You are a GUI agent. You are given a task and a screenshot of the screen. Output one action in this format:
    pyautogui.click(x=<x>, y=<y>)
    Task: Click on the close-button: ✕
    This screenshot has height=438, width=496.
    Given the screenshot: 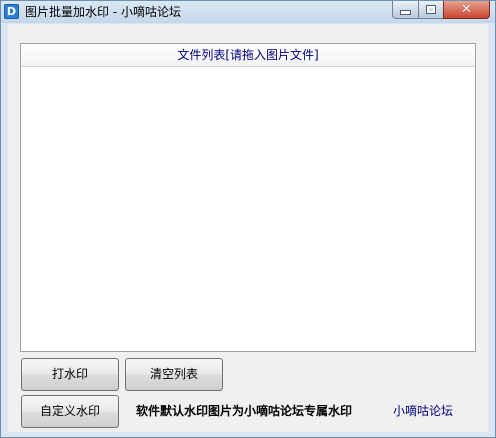 What is the action you would take?
    pyautogui.click(x=466, y=10)
    